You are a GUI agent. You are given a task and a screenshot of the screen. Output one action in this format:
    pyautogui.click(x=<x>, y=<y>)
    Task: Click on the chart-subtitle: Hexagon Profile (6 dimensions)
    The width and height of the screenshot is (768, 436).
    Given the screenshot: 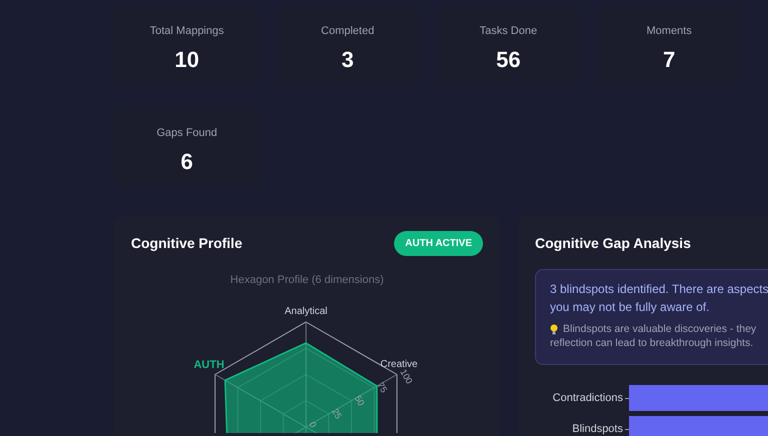 What is the action you would take?
    pyautogui.click(x=307, y=280)
    